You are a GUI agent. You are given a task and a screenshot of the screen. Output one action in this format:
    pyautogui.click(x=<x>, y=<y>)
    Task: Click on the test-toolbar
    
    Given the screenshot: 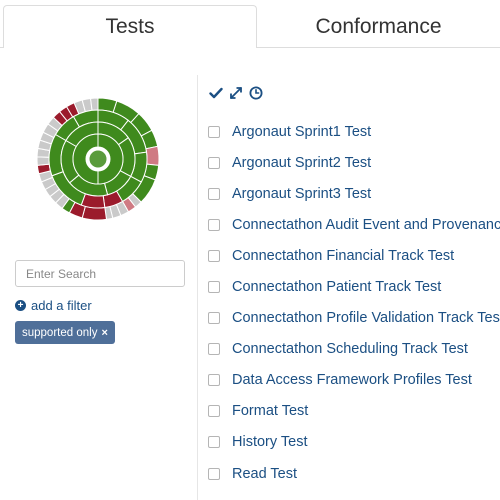 What is the action you would take?
    pyautogui.click(x=236, y=93)
    